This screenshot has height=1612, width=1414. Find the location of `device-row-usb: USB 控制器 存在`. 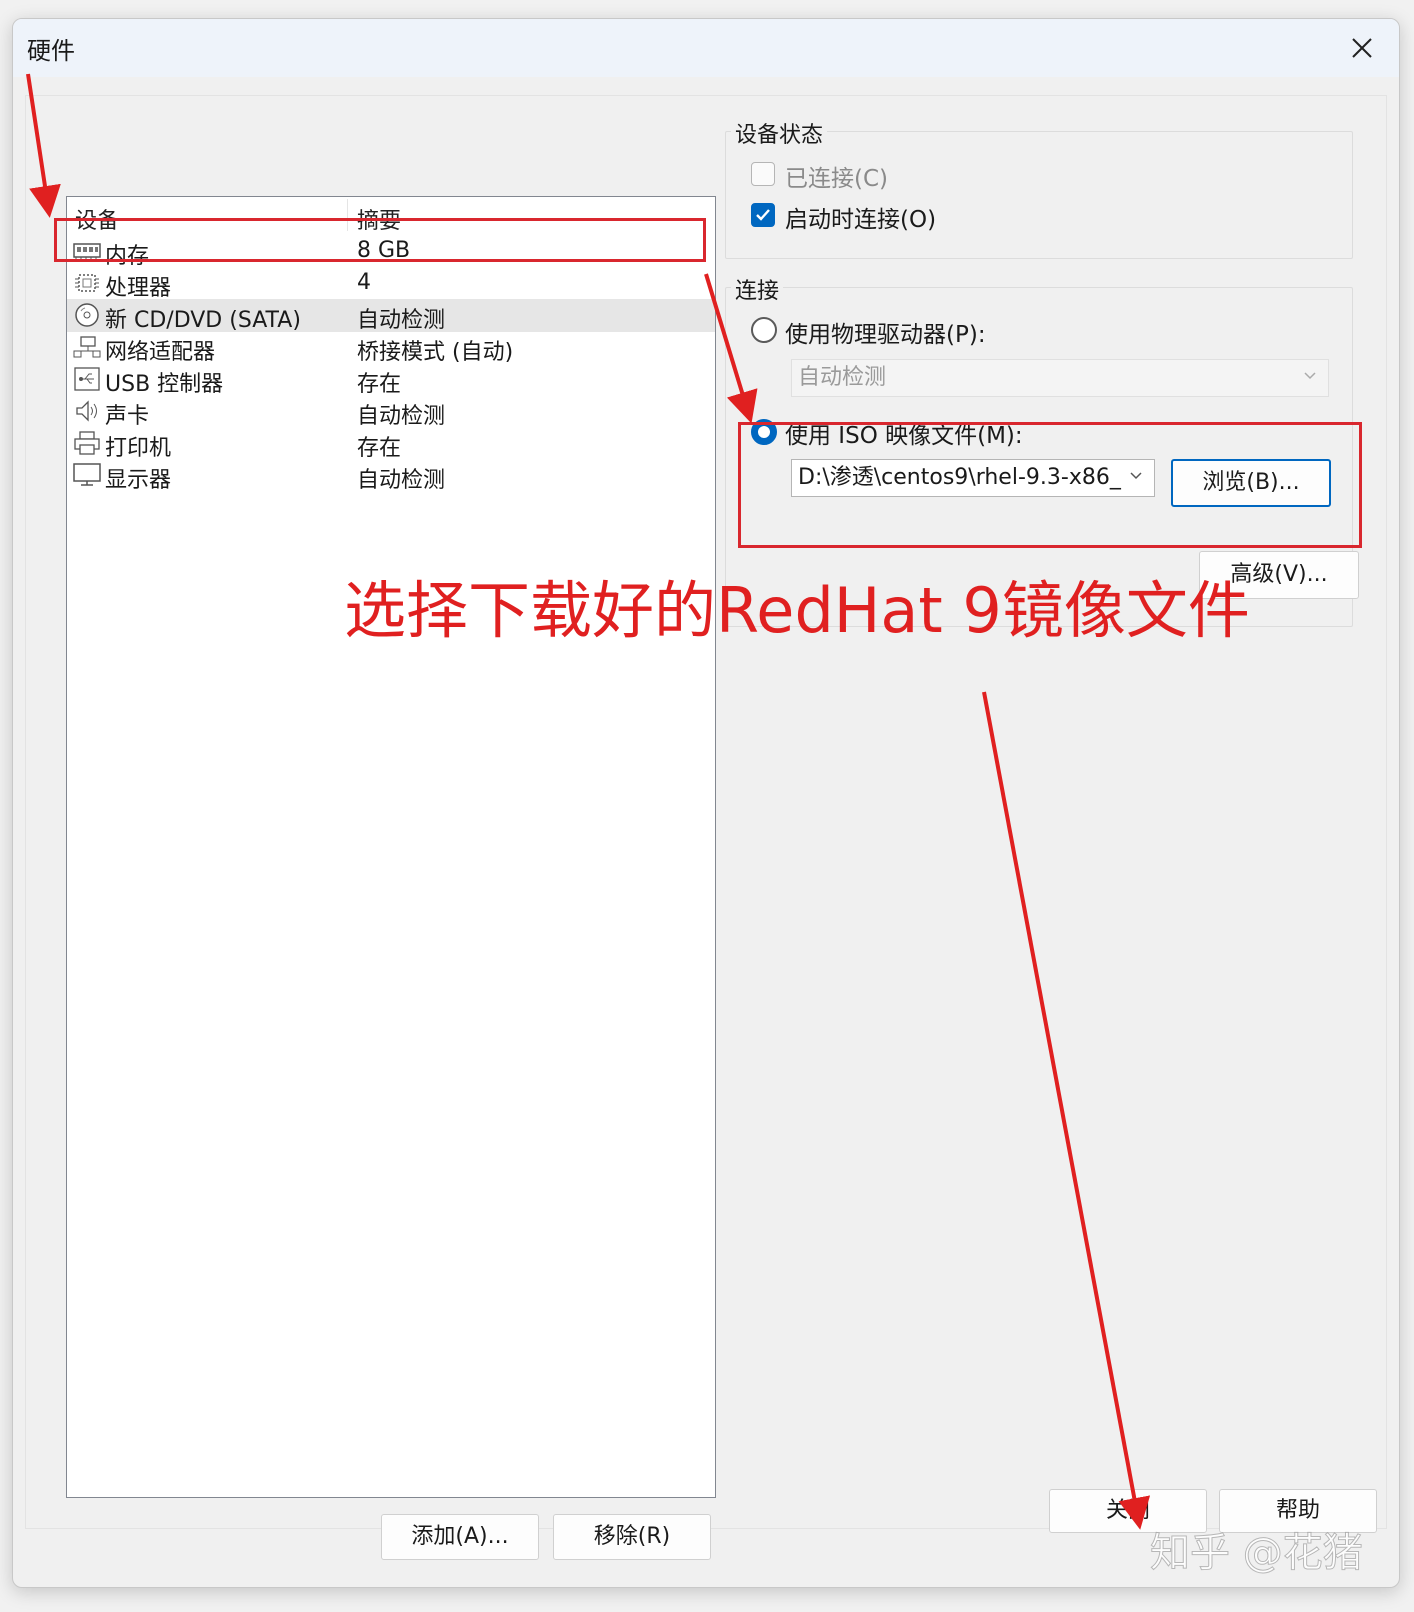

device-row-usb: USB 控制器 存在 is located at coordinates (391, 380).